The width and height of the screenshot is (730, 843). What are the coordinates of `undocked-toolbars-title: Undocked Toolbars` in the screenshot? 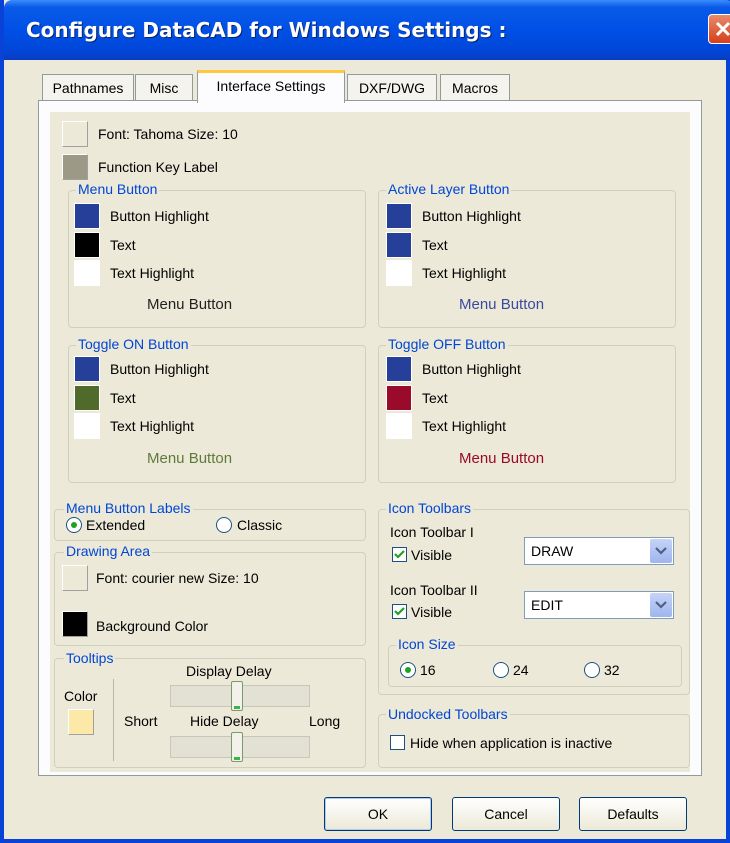 It's located at (448, 714).